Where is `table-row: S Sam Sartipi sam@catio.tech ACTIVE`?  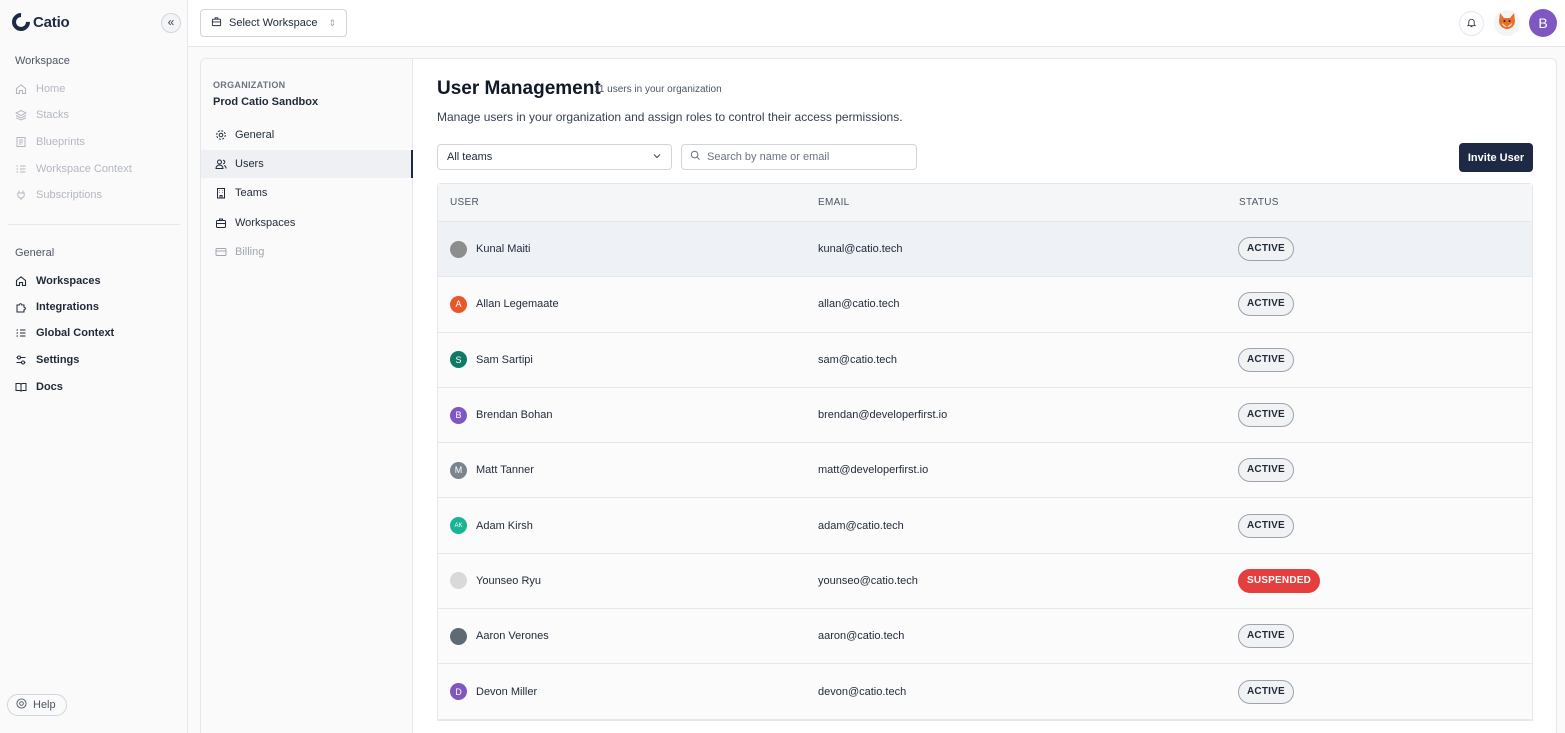 table-row: S Sam Sartipi sam@catio.tech ACTIVE is located at coordinates (985, 360).